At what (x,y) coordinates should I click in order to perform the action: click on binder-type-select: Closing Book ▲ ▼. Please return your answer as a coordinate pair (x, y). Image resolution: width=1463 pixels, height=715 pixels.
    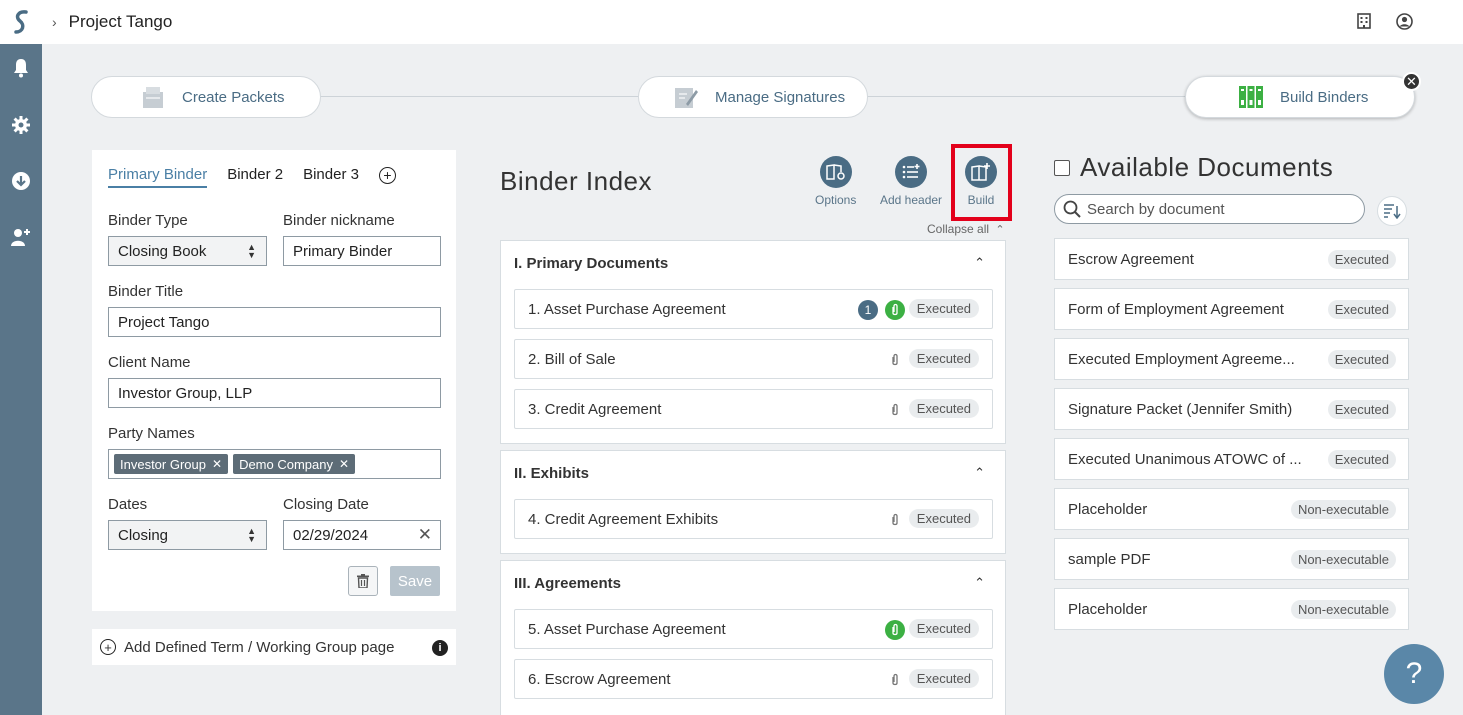
    Looking at the image, I should click on (187, 251).